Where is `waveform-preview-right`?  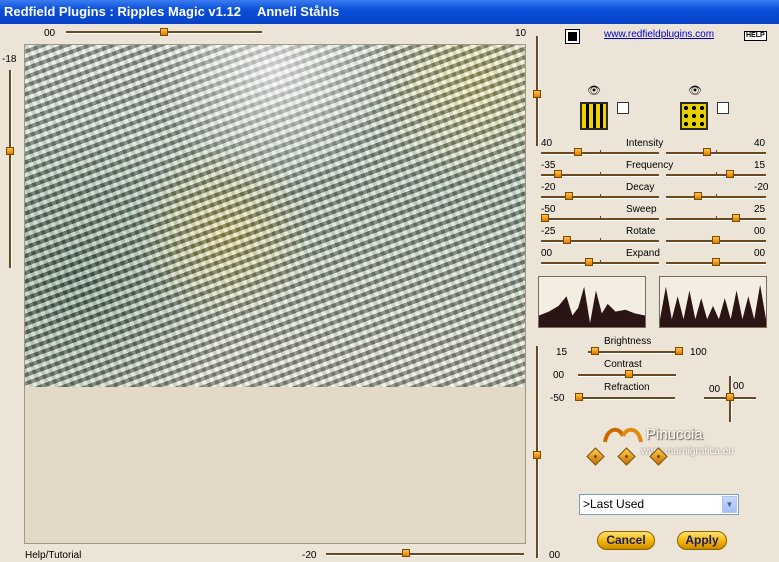
waveform-preview-right is located at coordinates (713, 302).